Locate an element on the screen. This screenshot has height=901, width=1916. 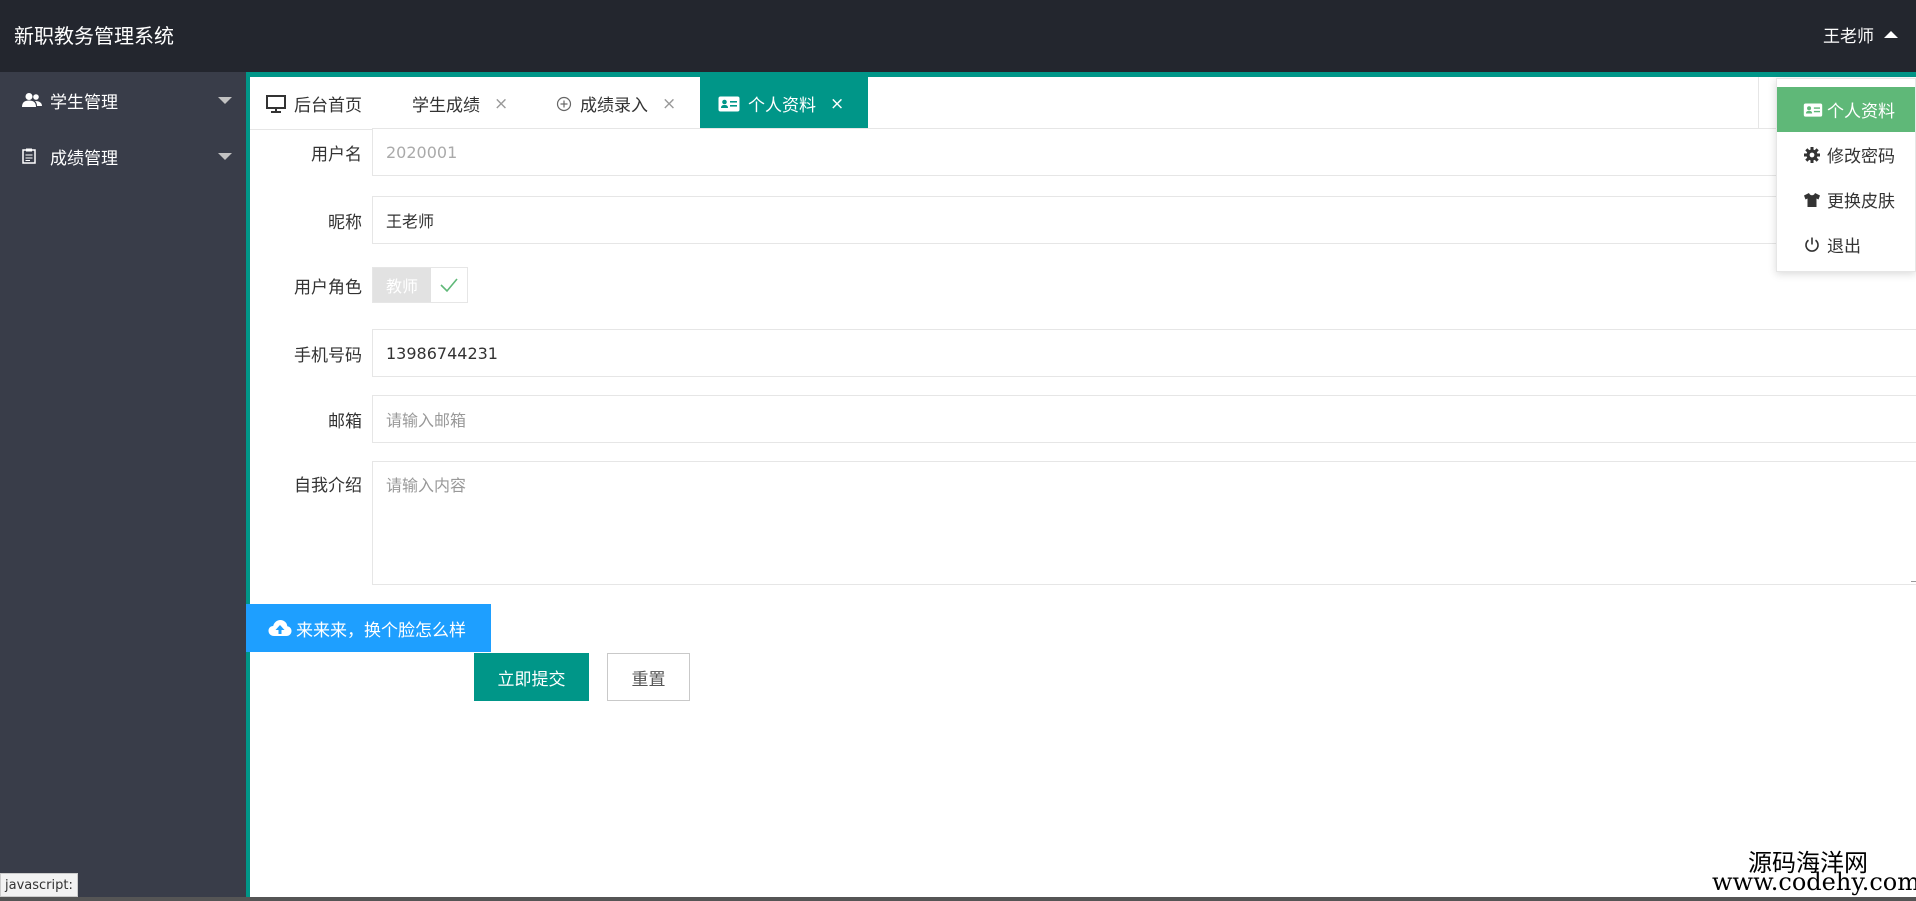
menu-item-change-password: 修改密码 is located at coordinates (1846, 154).